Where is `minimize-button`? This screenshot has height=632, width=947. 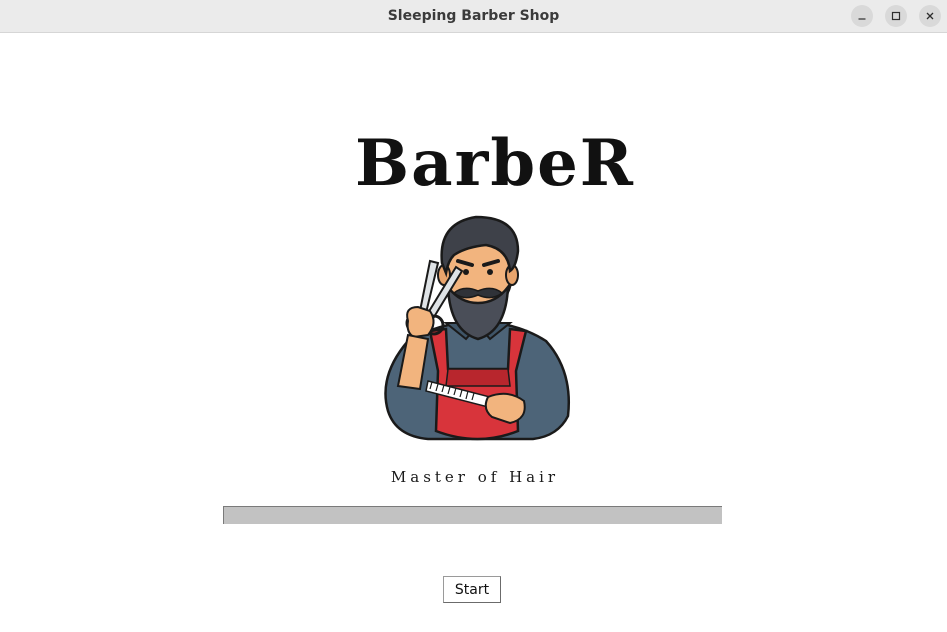
minimize-button is located at coordinates (862, 16).